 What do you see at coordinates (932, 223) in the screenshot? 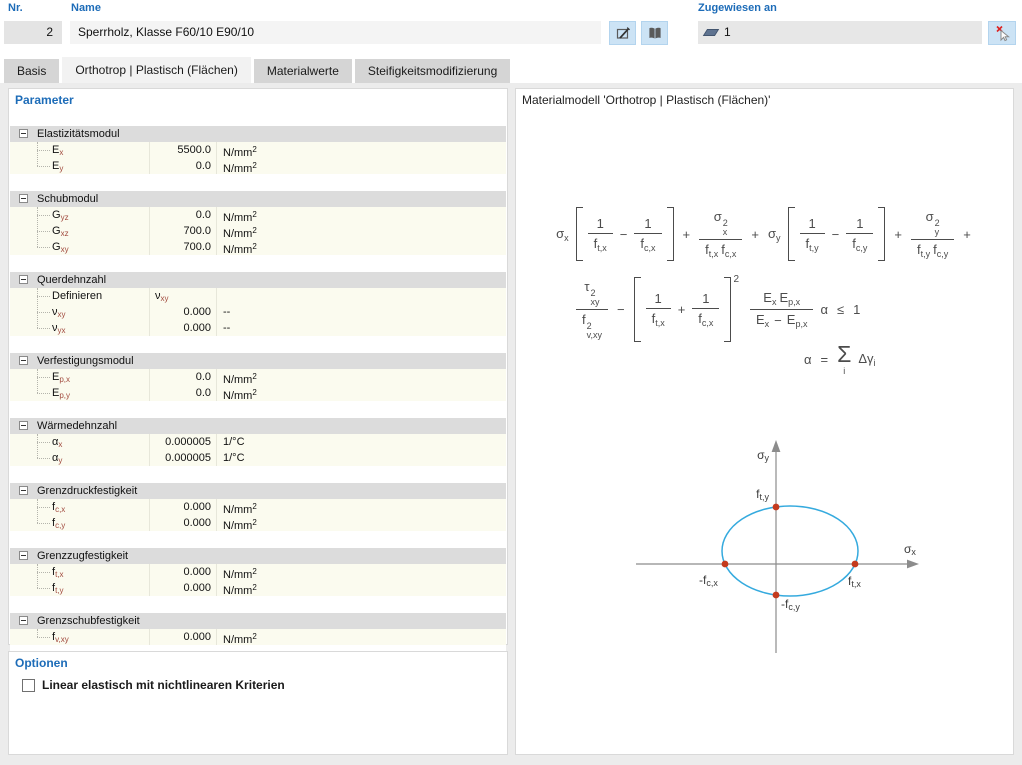
I see `symbol: σ2y` at bounding box center [932, 223].